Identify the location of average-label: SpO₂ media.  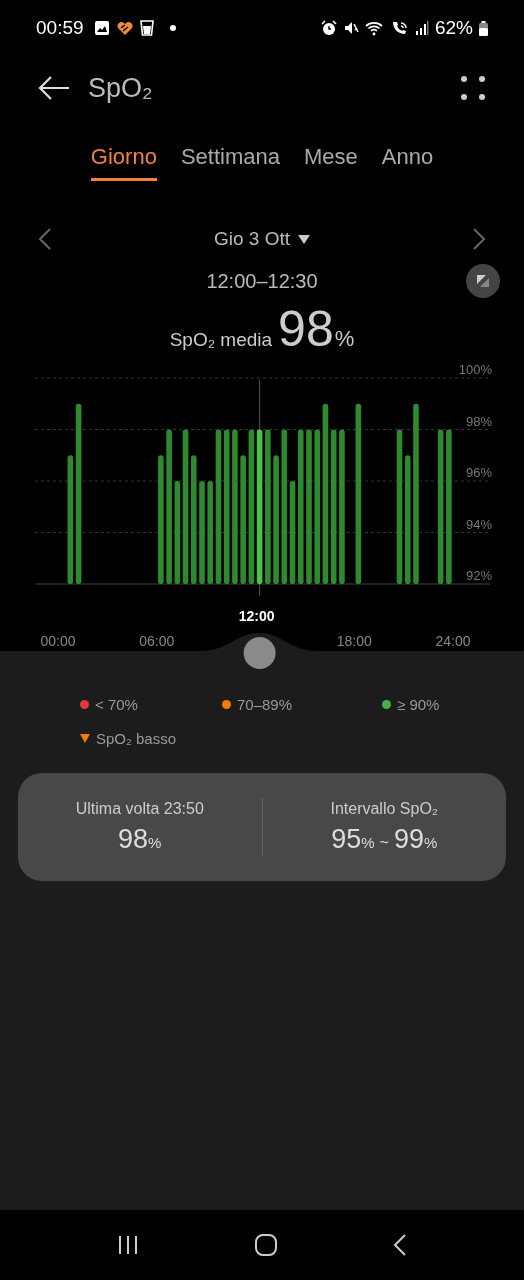
(221, 340).